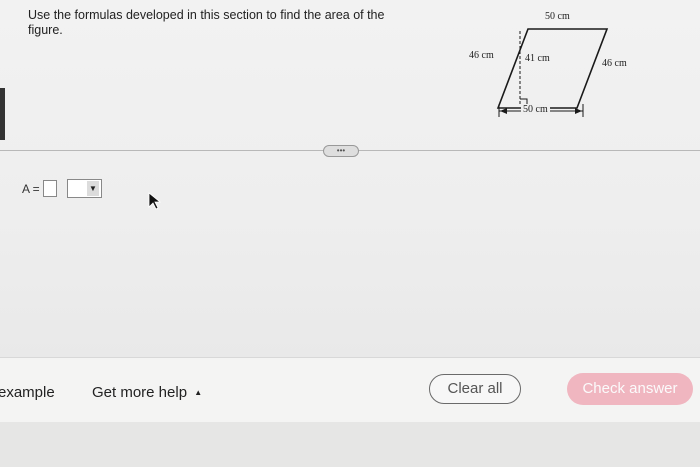 The height and width of the screenshot is (467, 700). What do you see at coordinates (50, 188) in the screenshot?
I see `area-answer-input` at bounding box center [50, 188].